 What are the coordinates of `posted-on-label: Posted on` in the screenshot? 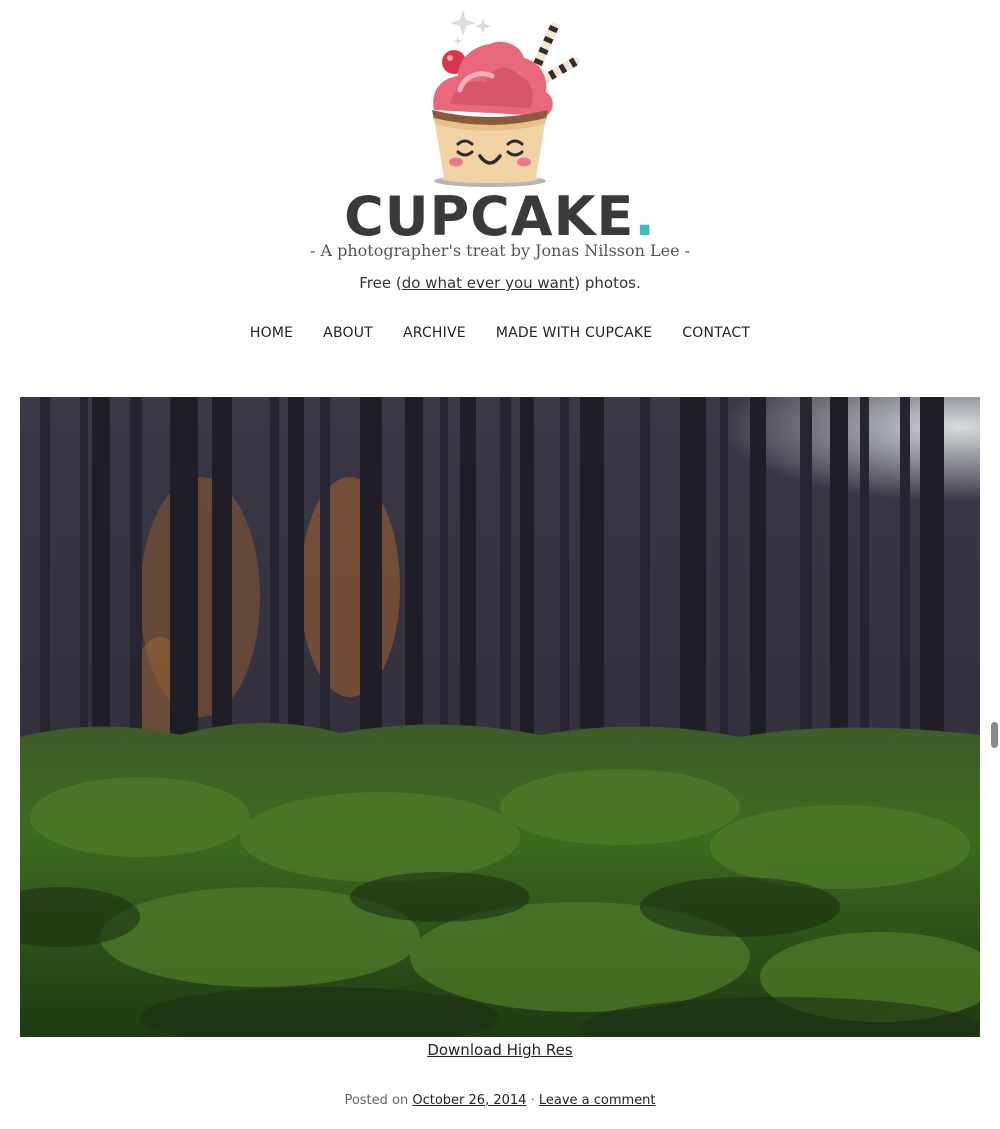 It's located at (376, 1100).